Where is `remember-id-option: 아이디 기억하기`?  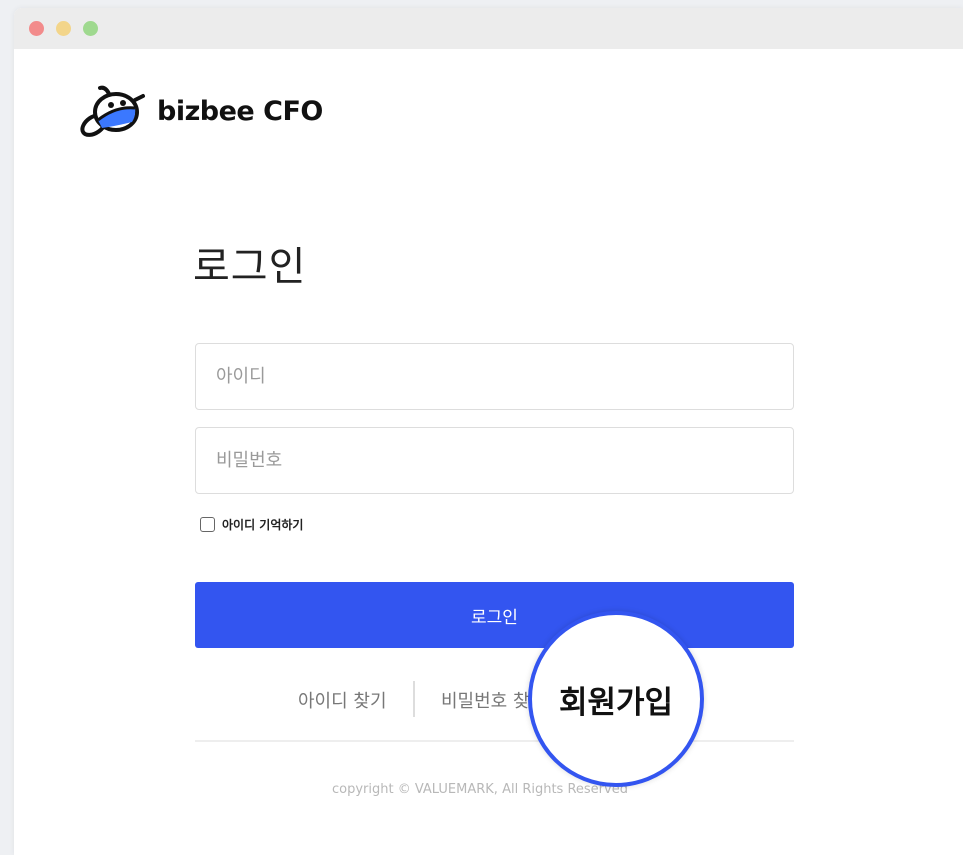 remember-id-option: 아이디 기억하기 is located at coordinates (251, 524).